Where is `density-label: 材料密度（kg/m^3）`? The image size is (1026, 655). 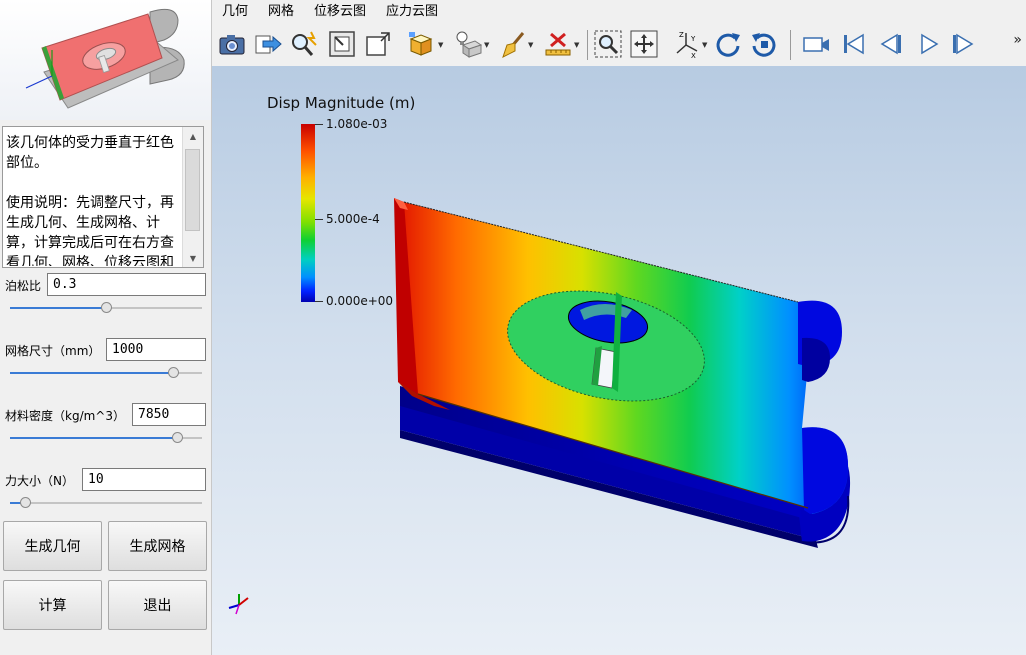 density-label: 材料密度（kg/m^3） is located at coordinates (65, 416).